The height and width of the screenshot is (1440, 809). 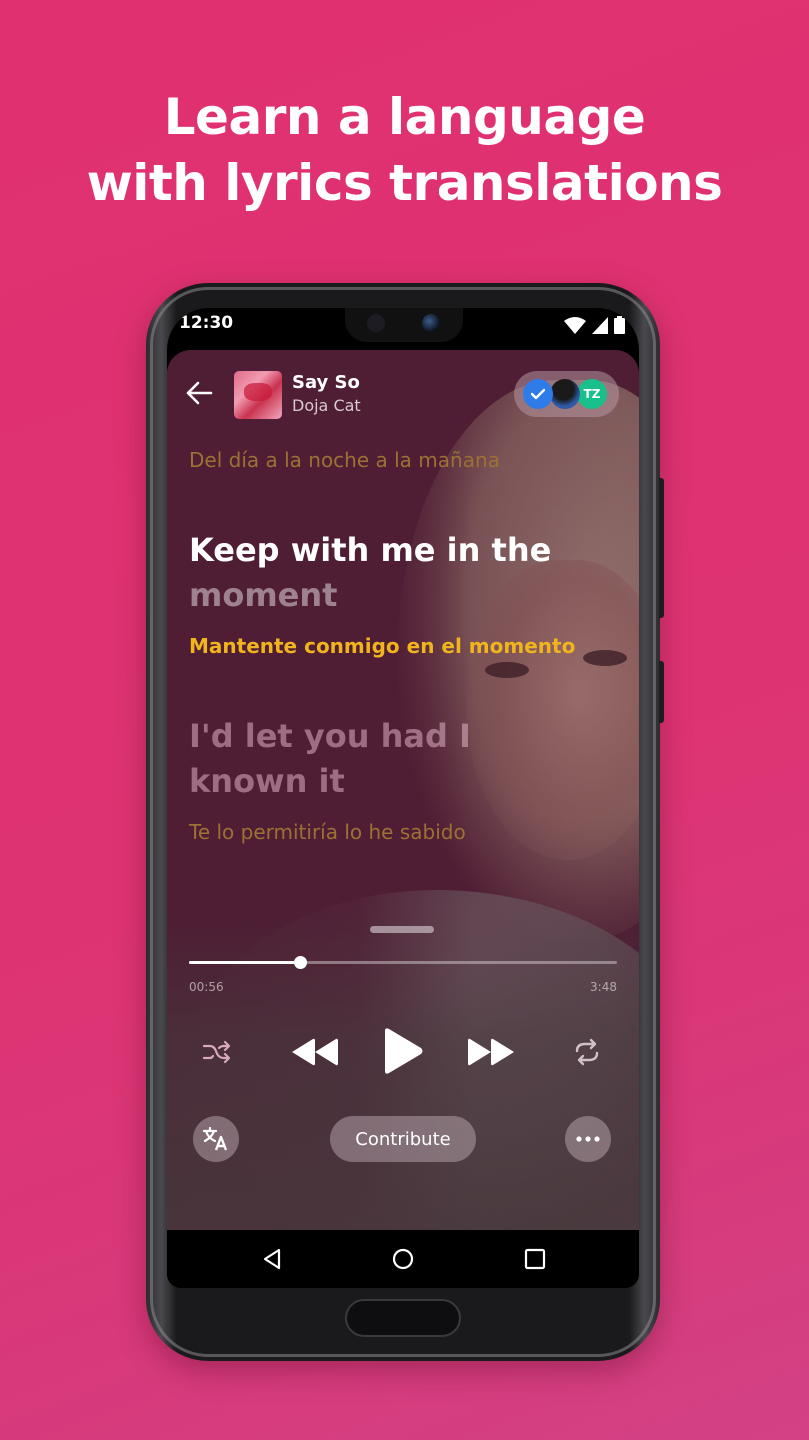 I want to click on play-icon, so click(x=404, y=1051).